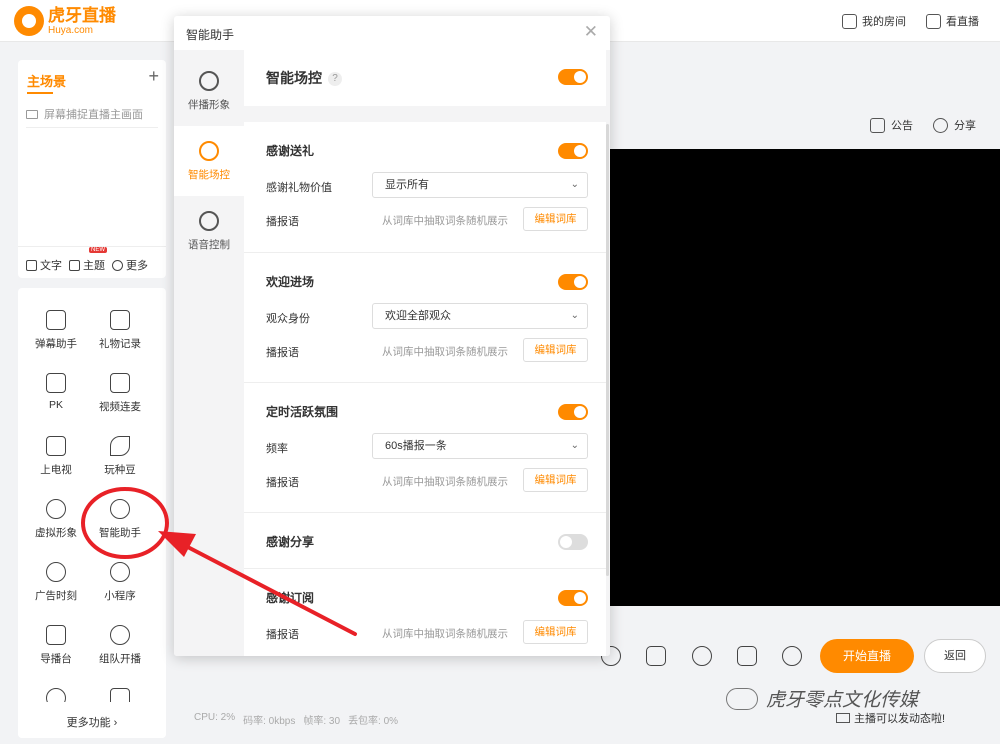  What do you see at coordinates (125, 523) in the screenshot?
I see `highlight-circle` at bounding box center [125, 523].